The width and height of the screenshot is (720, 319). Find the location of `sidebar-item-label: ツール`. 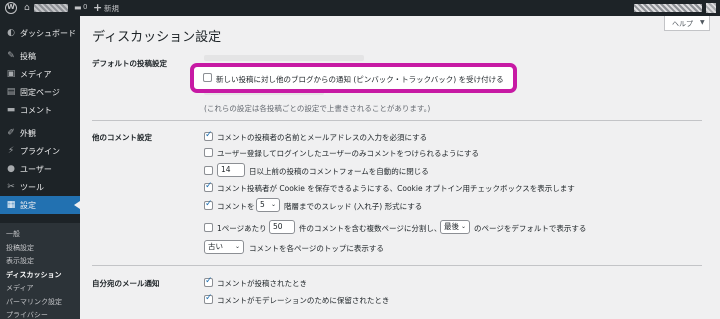

sidebar-item-label: ツール is located at coordinates (32, 187).